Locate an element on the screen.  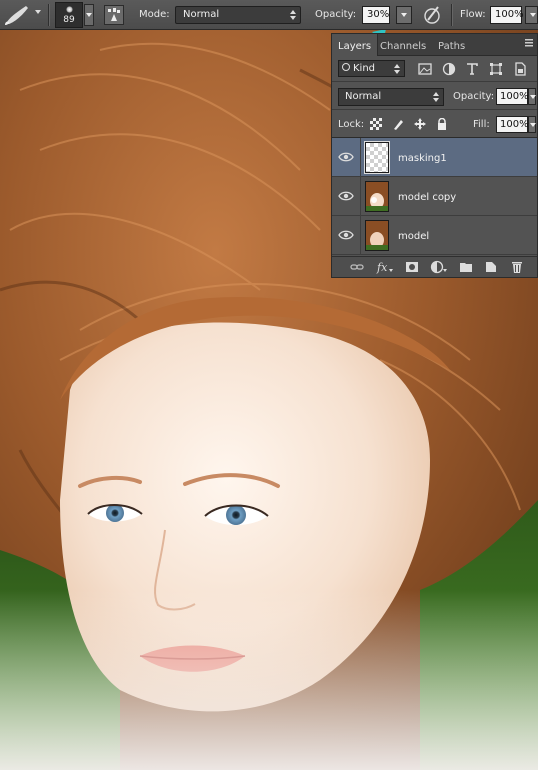
opacity-dropdown is located at coordinates (404, 15).